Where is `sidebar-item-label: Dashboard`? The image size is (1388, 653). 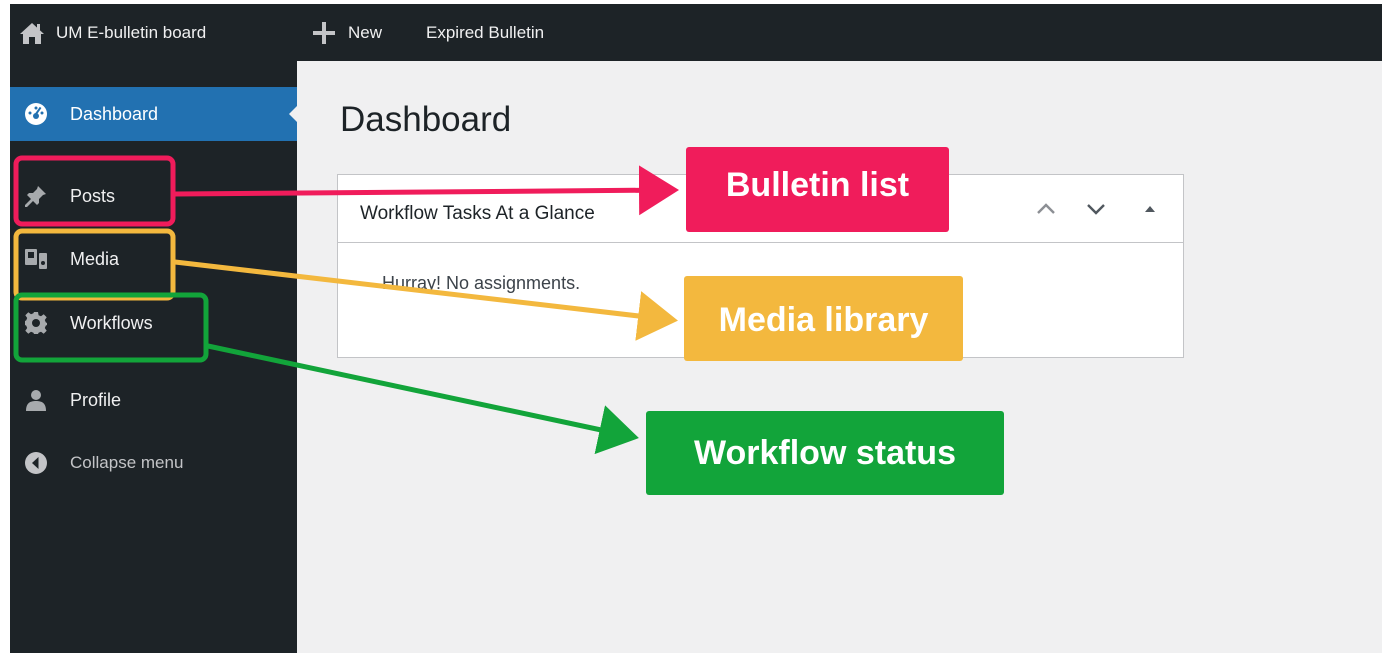 sidebar-item-label: Dashboard is located at coordinates (114, 113).